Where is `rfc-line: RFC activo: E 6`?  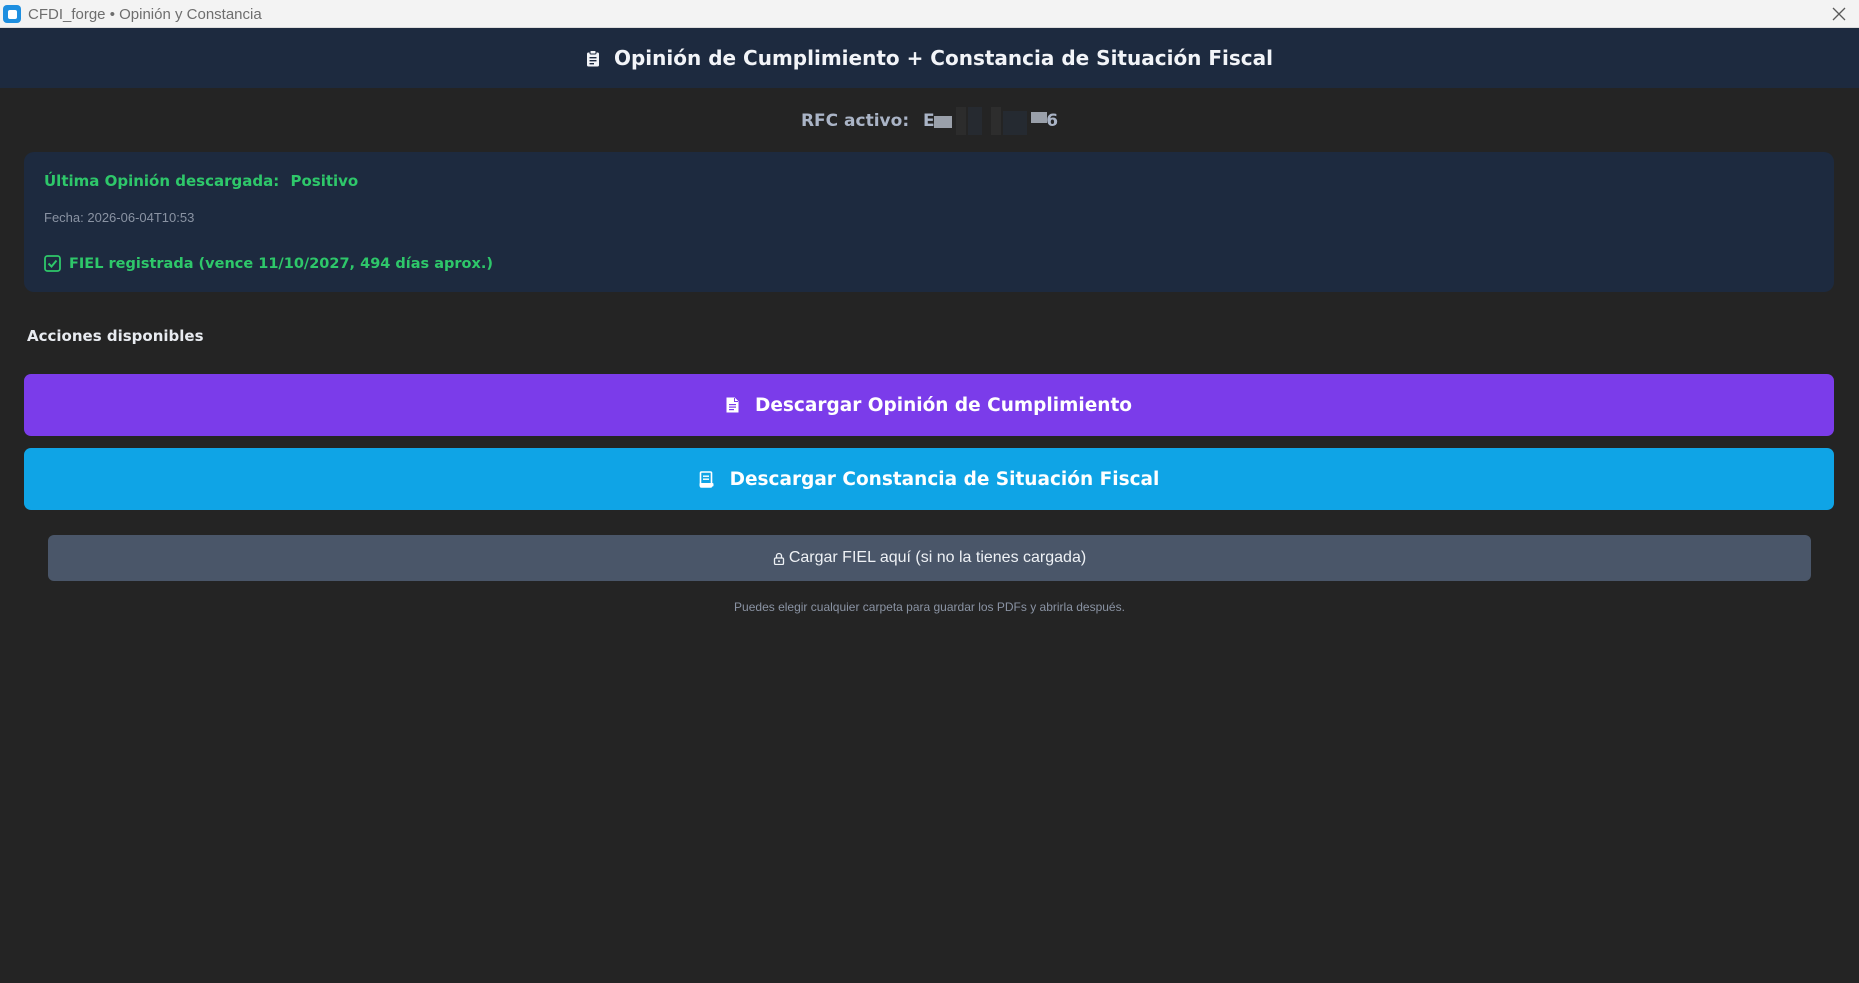 rfc-line: RFC activo: E 6 is located at coordinates (929, 121).